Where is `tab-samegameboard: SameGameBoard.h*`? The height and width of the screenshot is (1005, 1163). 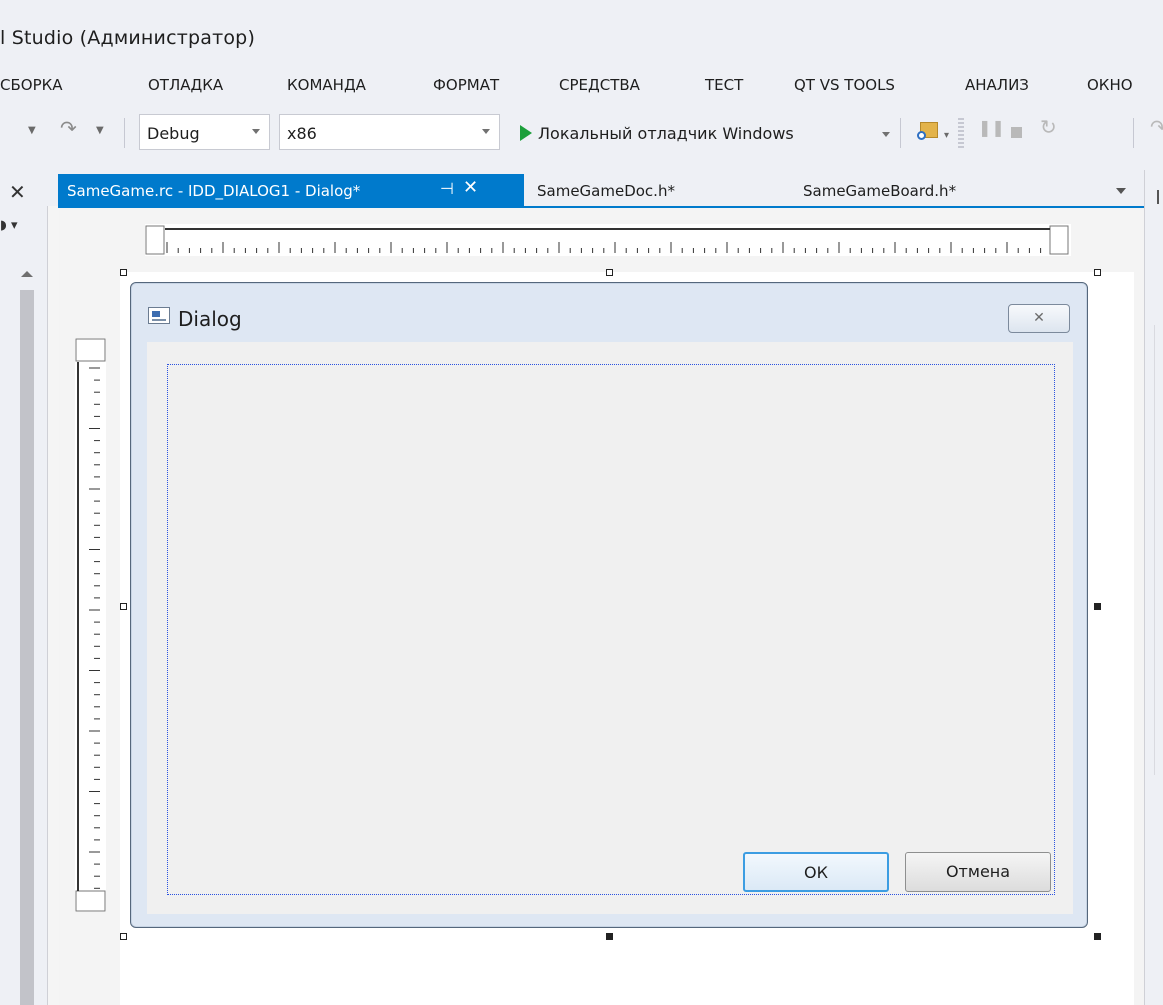 tab-samegameboard: SameGameBoard.h* is located at coordinates (944, 190).